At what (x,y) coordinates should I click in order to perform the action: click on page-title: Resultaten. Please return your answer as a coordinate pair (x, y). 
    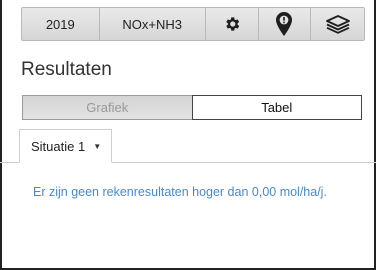
    Looking at the image, I should click on (66, 69).